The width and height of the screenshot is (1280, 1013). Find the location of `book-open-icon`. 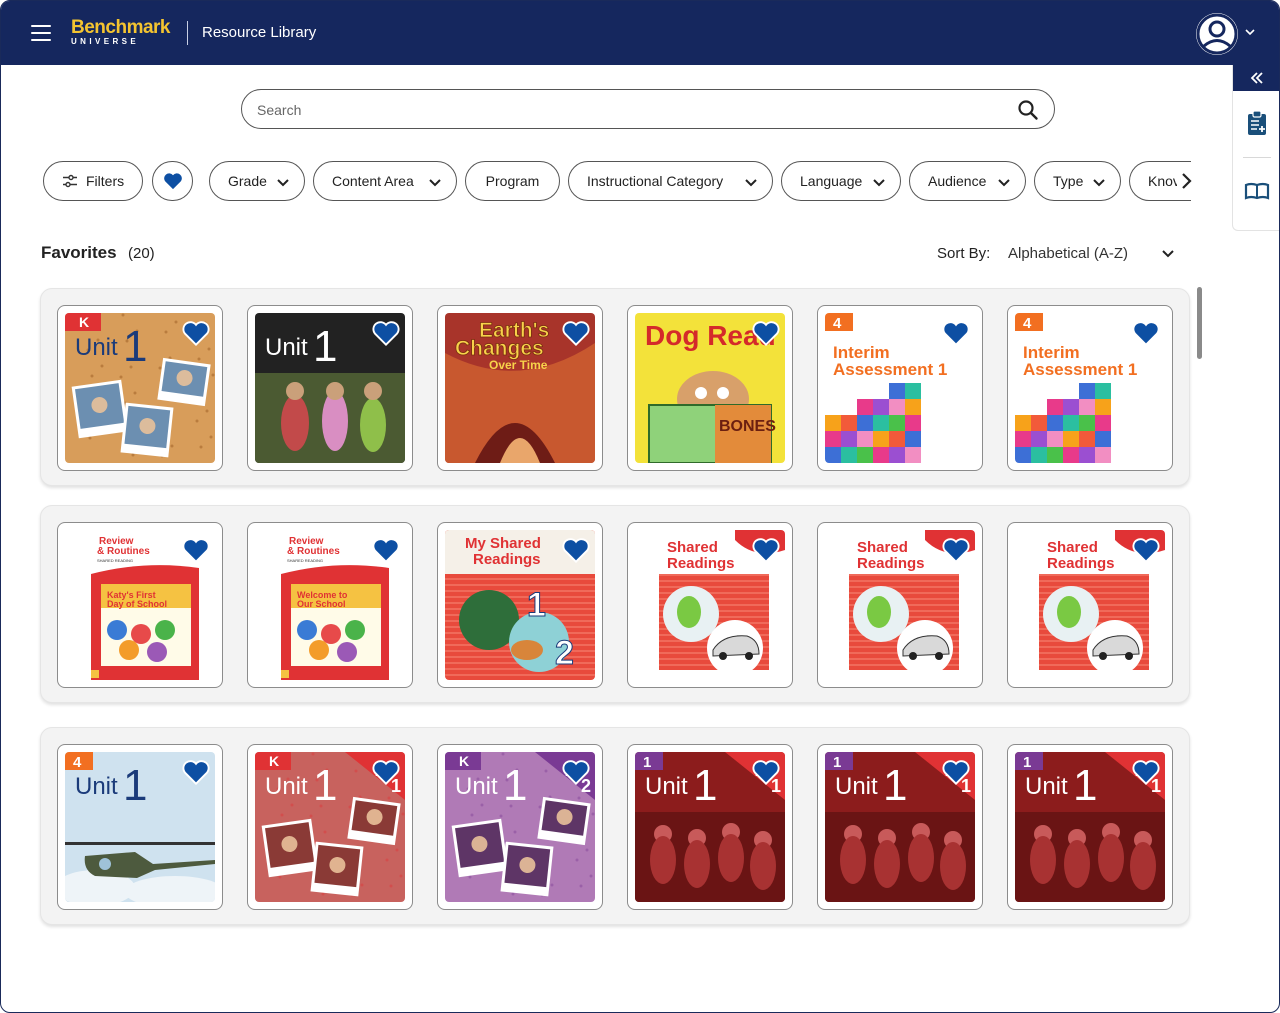

book-open-icon is located at coordinates (1257, 191).